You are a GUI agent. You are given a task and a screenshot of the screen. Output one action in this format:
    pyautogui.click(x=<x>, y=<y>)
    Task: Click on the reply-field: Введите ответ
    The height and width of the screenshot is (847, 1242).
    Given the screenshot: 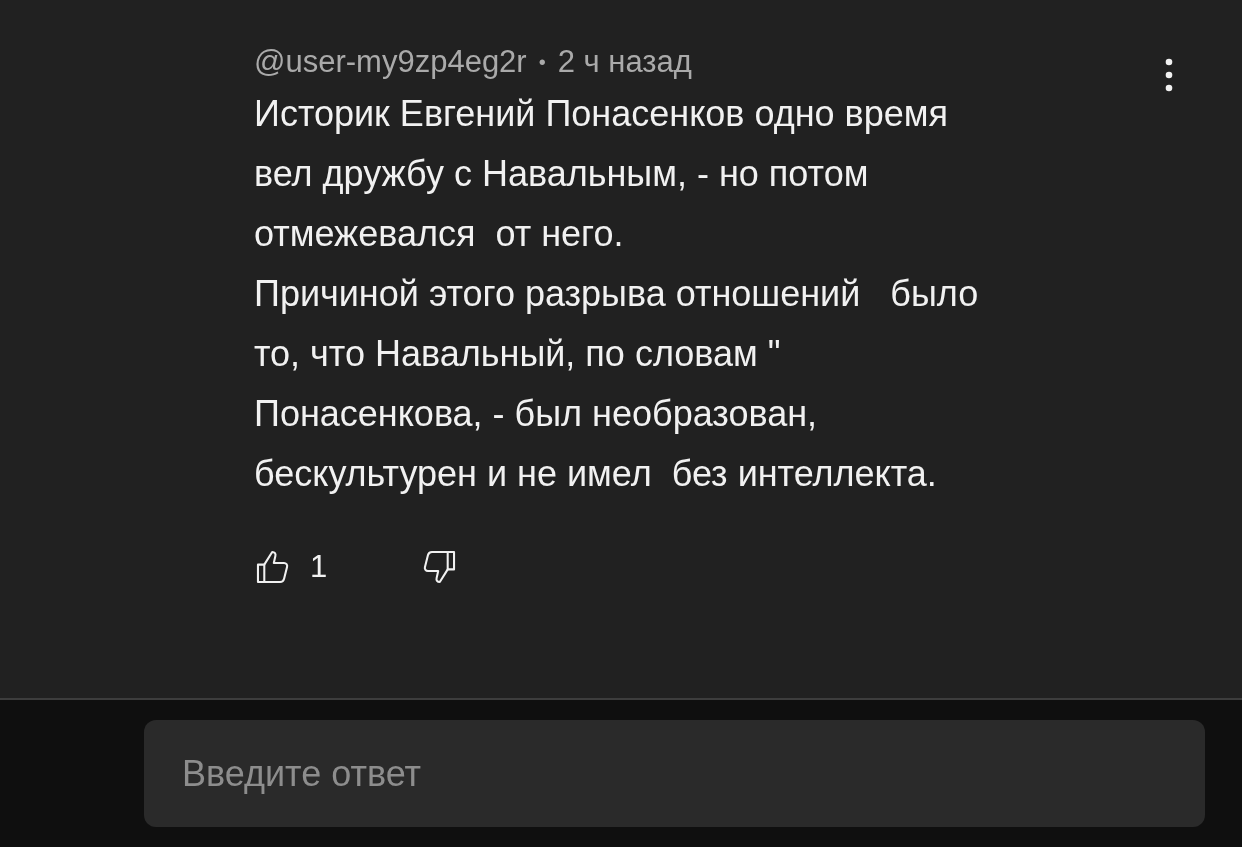 What is the action you would take?
    pyautogui.click(x=674, y=773)
    